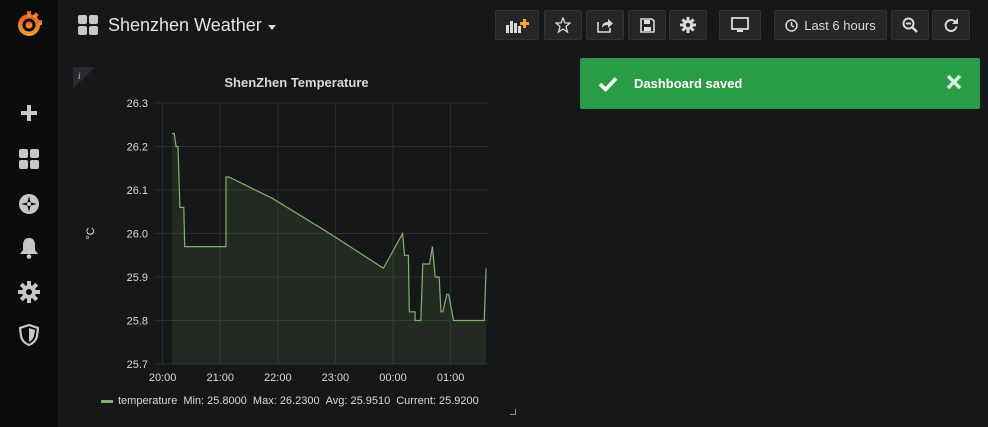  What do you see at coordinates (137, 322) in the screenshot?
I see `y-tick-label: 25.8` at bounding box center [137, 322].